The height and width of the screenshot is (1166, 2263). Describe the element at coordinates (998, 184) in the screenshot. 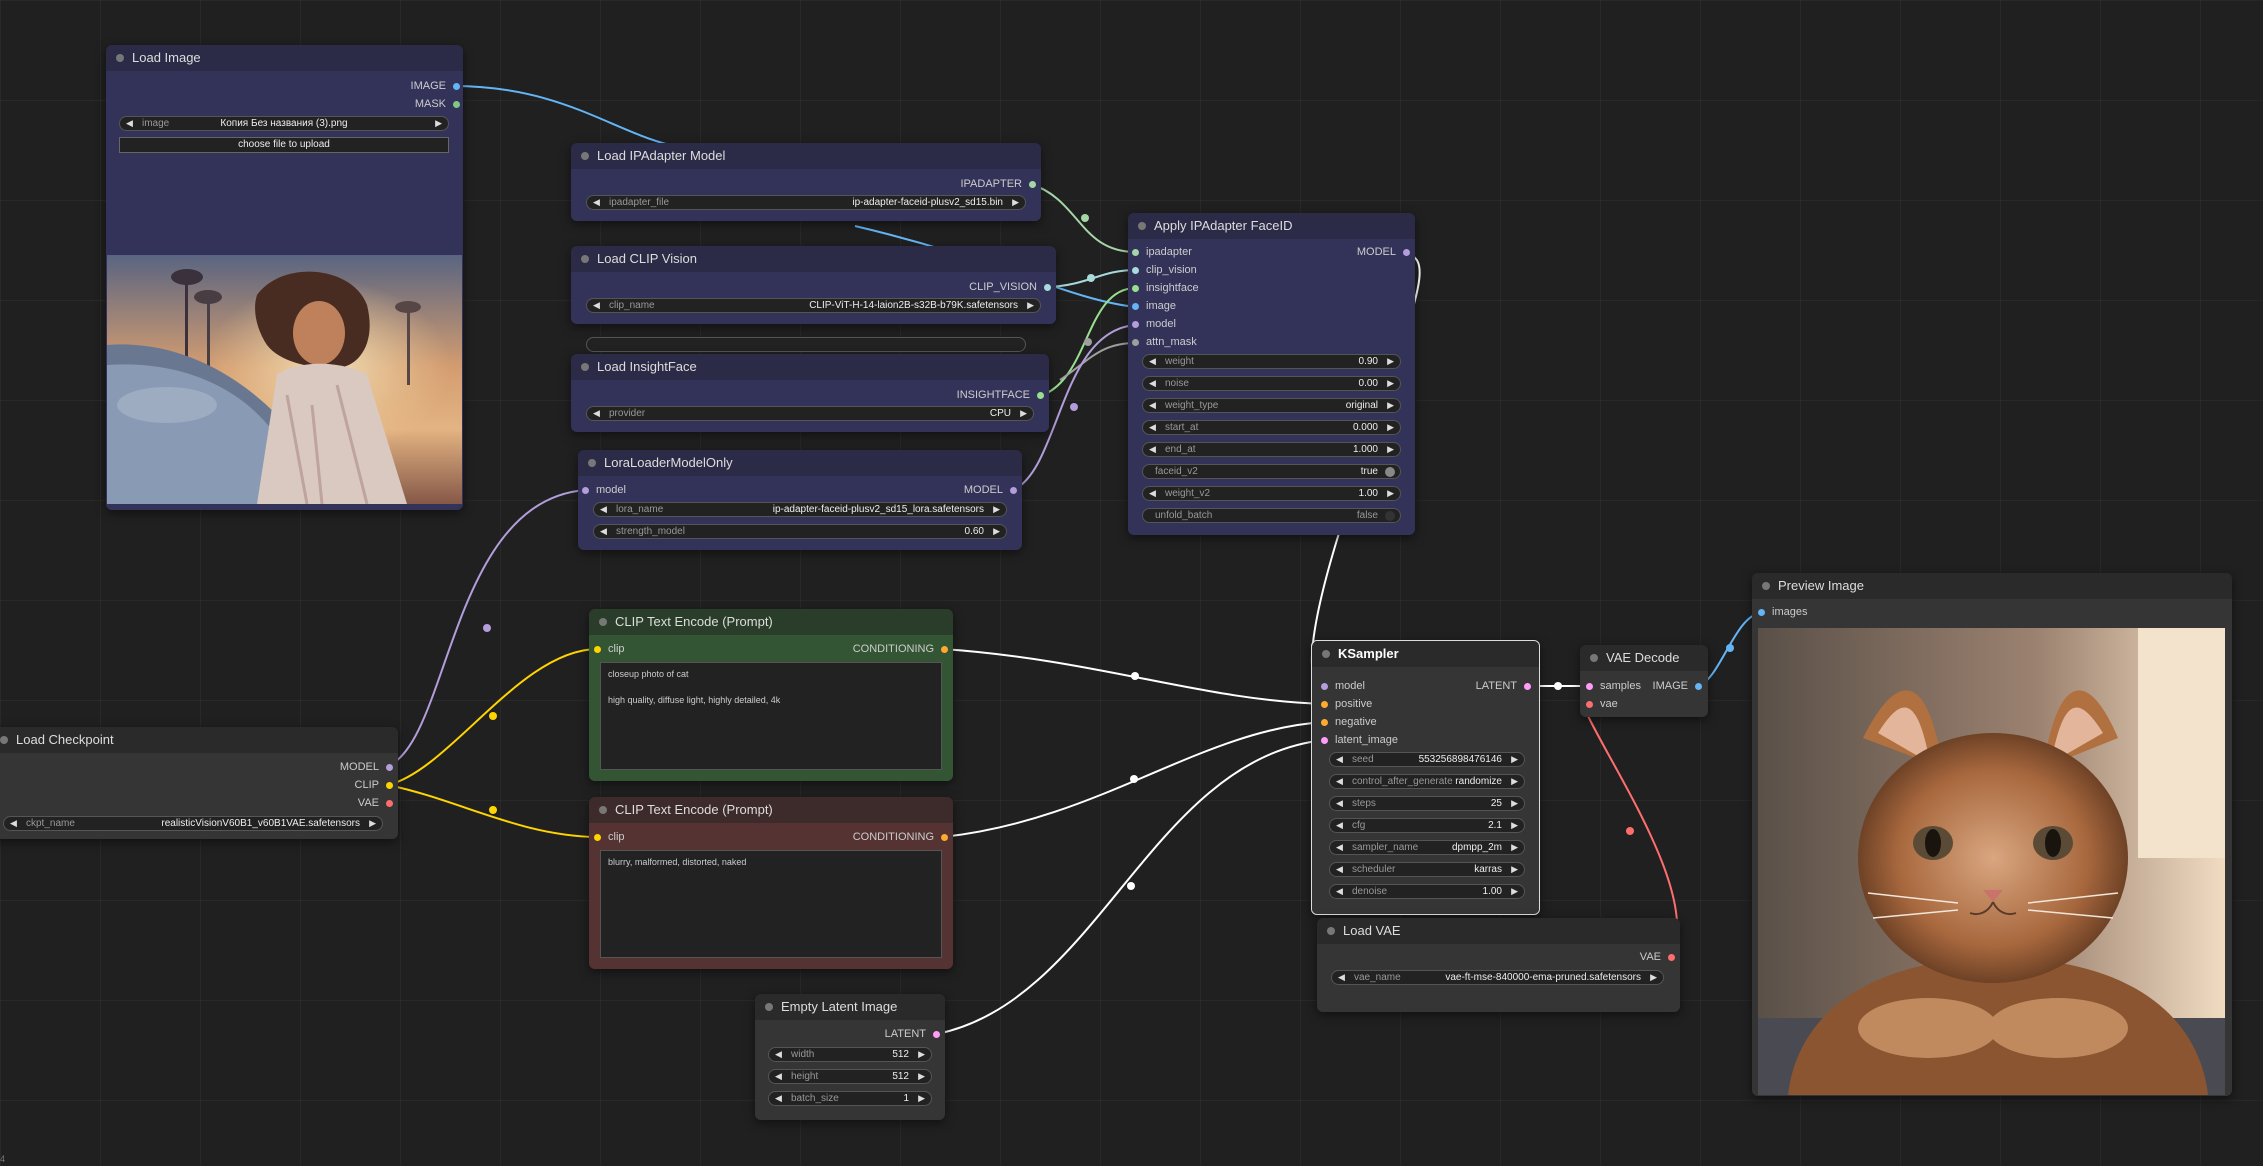

I see `output-ipadapter: IPADAPTER` at that location.